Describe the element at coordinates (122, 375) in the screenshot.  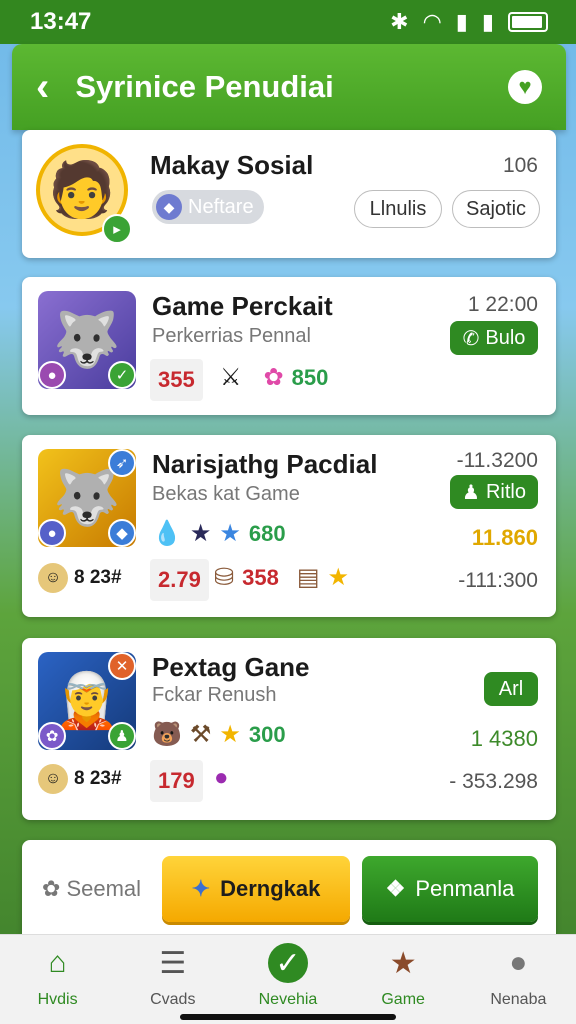
I see `check-badge-icon: ✓` at that location.